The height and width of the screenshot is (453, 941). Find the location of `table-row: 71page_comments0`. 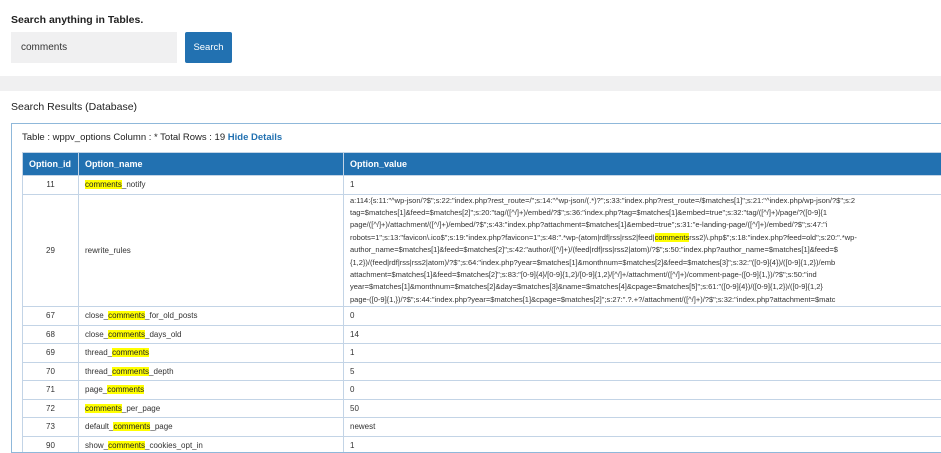

table-row: 71page_comments0 is located at coordinates (482, 390).